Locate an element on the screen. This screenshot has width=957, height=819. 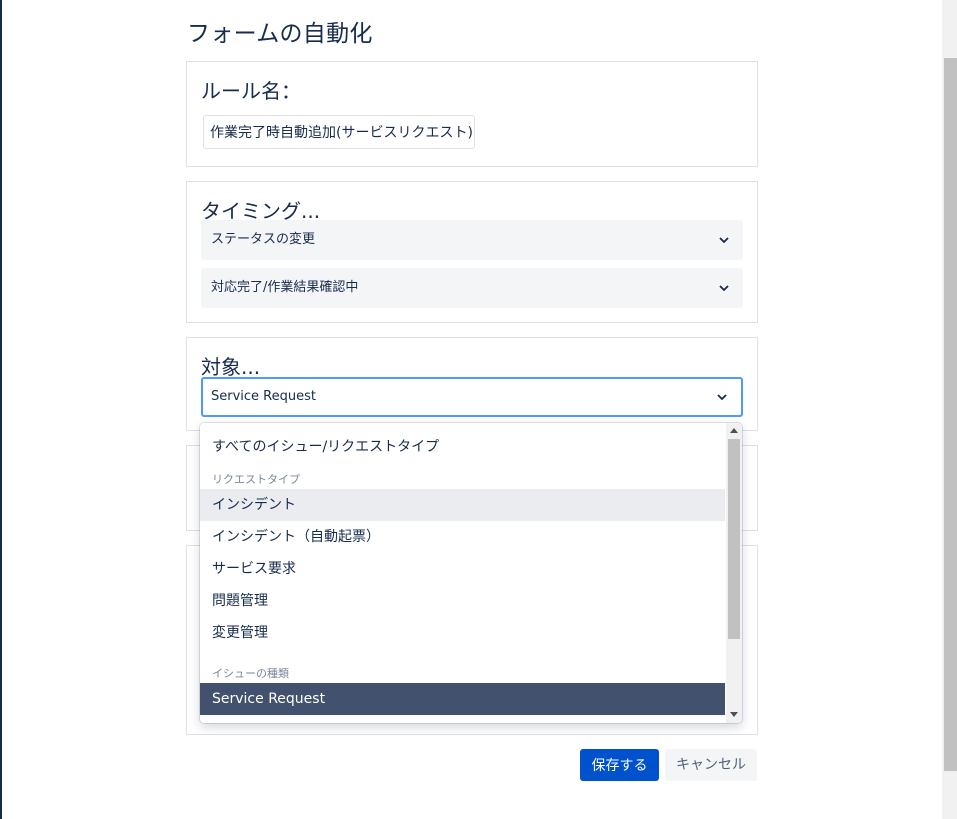
save-button: 保存する is located at coordinates (619, 765).